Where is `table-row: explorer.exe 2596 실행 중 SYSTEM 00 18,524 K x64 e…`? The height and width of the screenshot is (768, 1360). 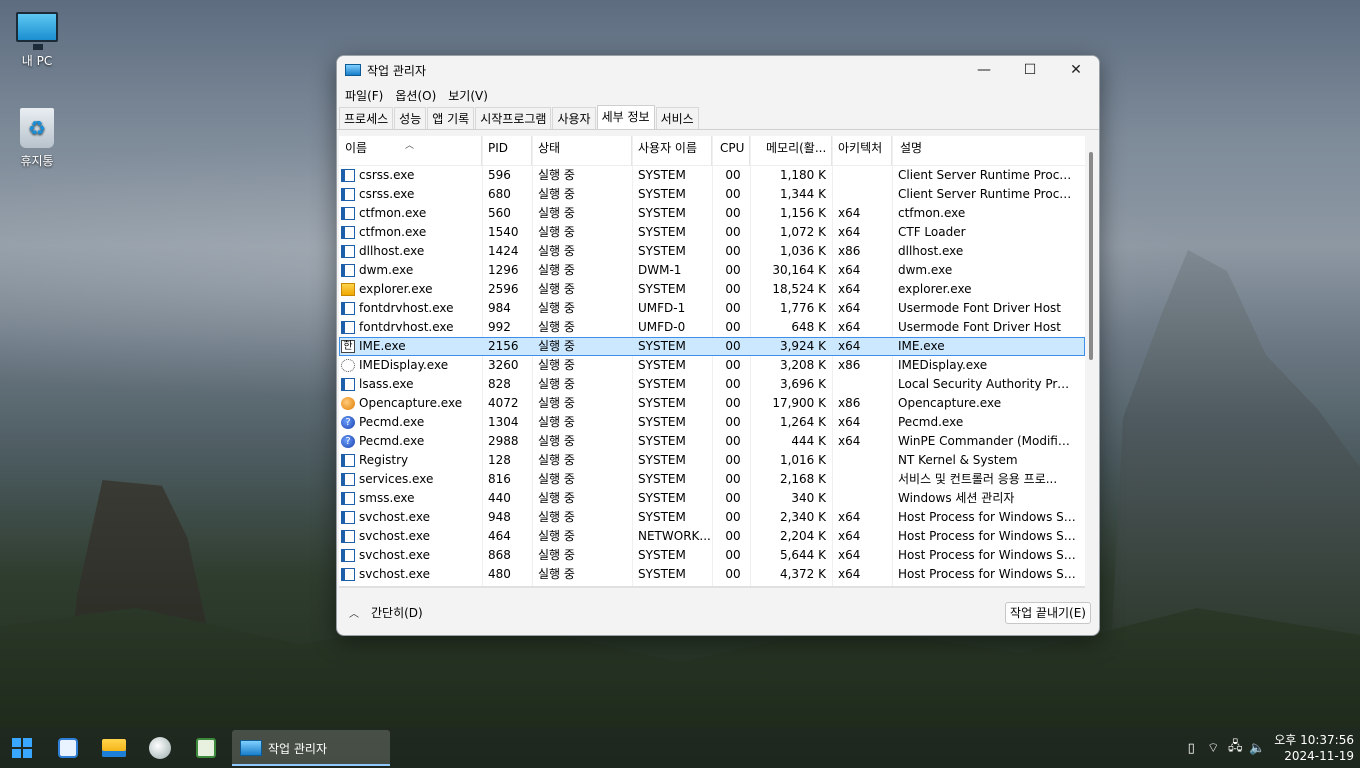
table-row: explorer.exe 2596 실행 중 SYSTEM 00 18,524 K x64 e… is located at coordinates (712, 289).